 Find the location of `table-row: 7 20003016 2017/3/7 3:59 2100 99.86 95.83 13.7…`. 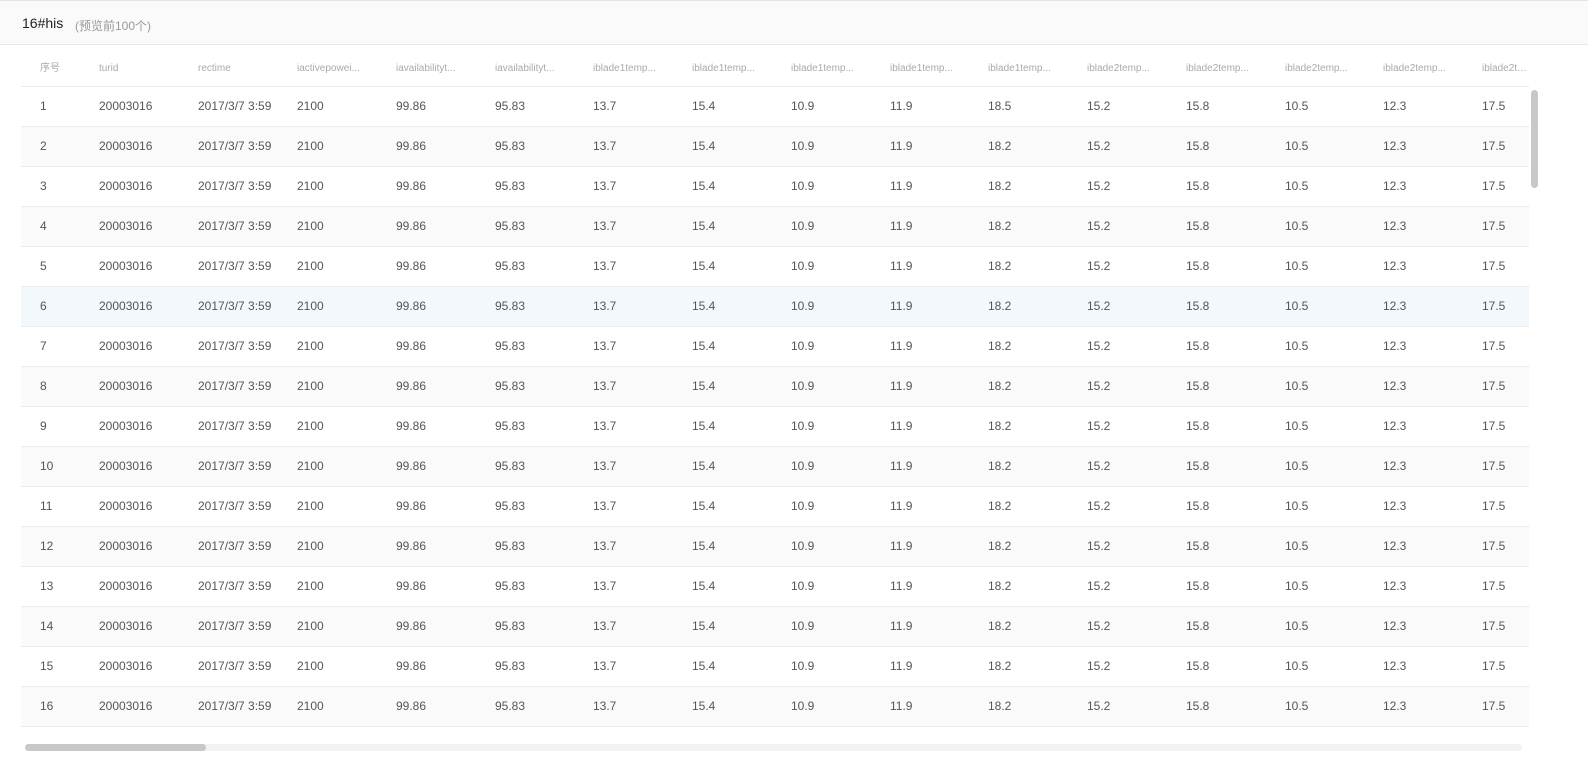

table-row: 7 20003016 2017/3/7 3:59 2100 99.86 95.83 13.7… is located at coordinates (775, 347).